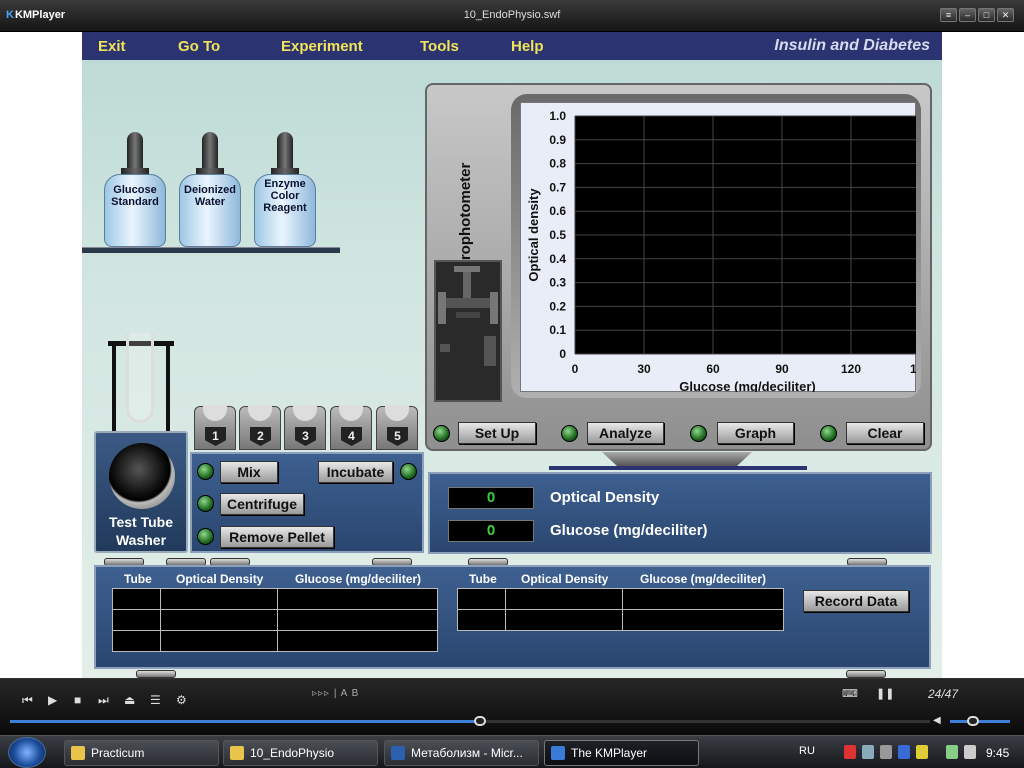 The height and width of the screenshot is (768, 1024). I want to click on incubator-control-panel: Mix Incubate Centrifuge Remove Pellet, so click(307, 502).